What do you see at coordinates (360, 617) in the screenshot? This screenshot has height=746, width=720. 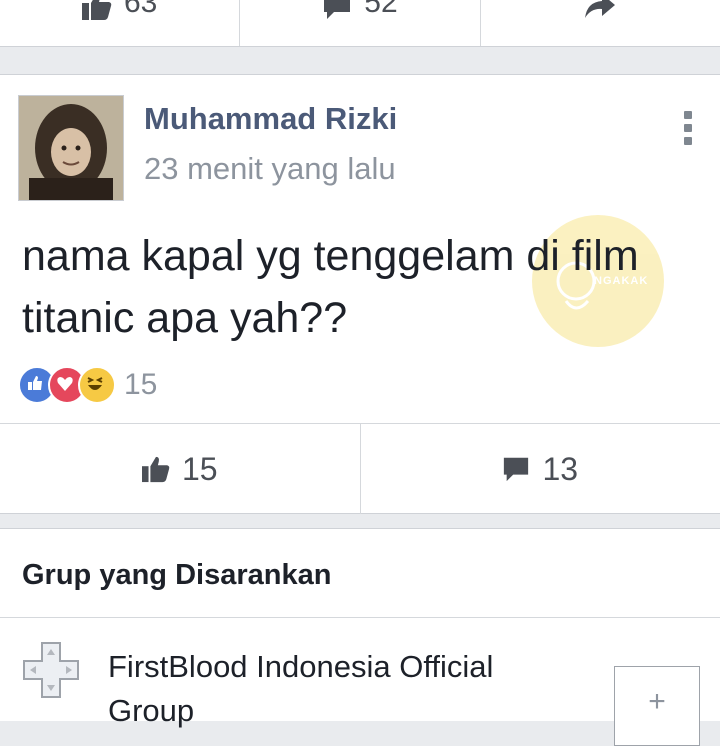 I see `divider` at bounding box center [360, 617].